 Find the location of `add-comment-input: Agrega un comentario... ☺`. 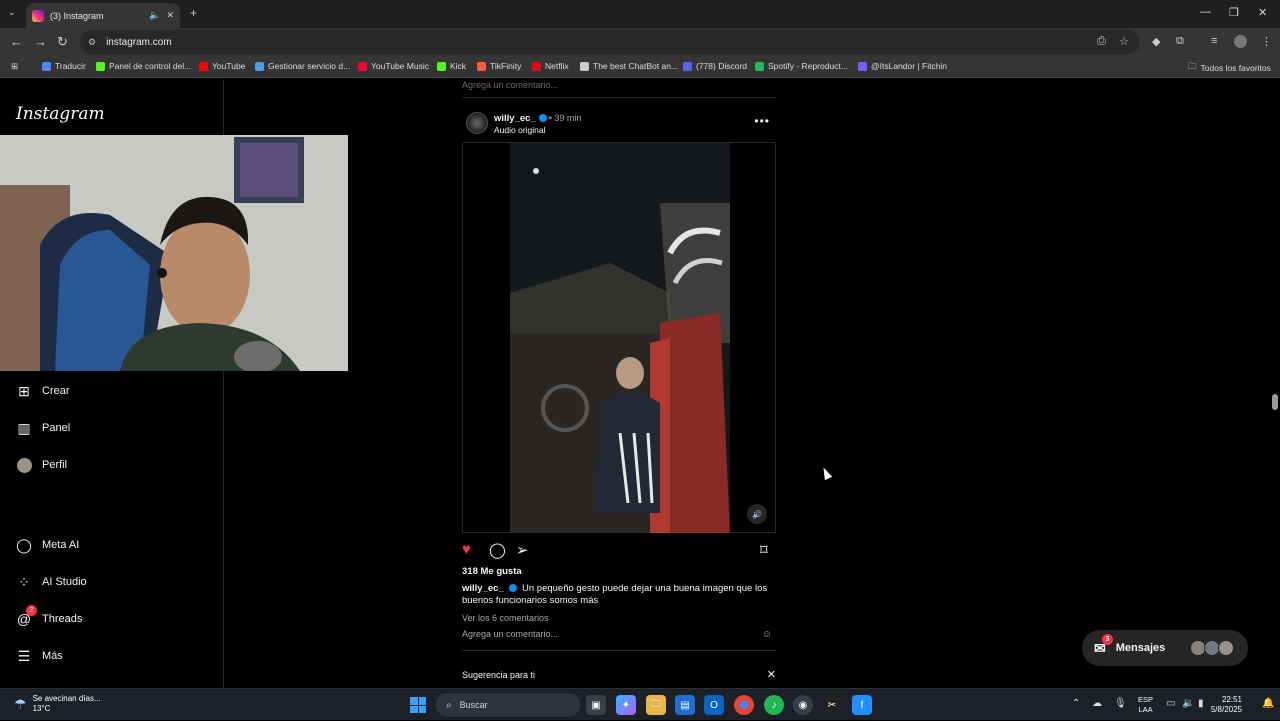

add-comment-input: Agrega un comentario... ☺ is located at coordinates (619, 640).